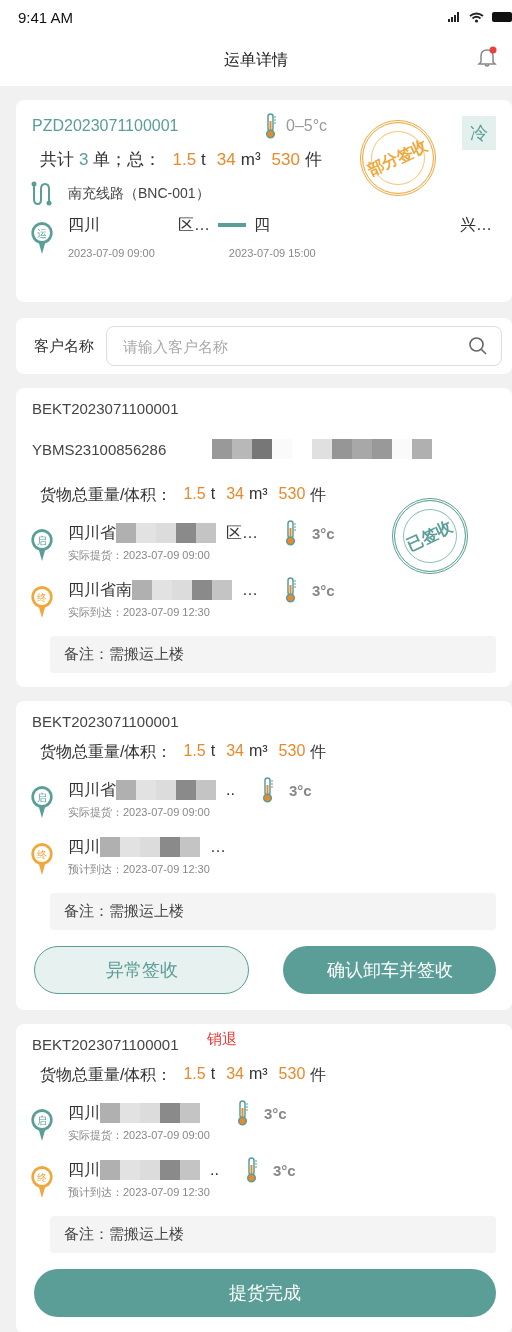 The image size is (512, 1332). I want to click on destination-address: 四, so click(262, 224).